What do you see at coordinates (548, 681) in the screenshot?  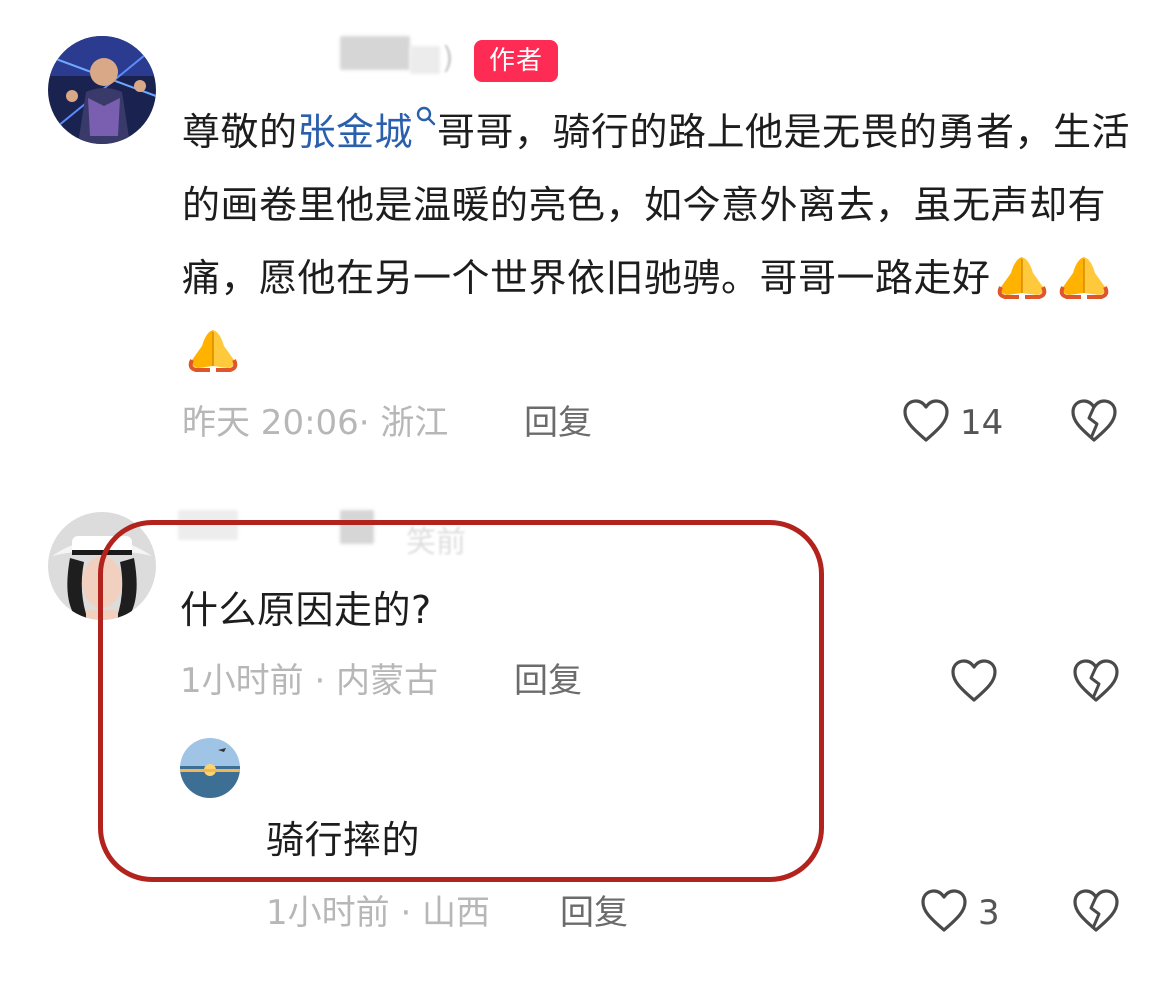 I see `reply-button-2: 回复` at bounding box center [548, 681].